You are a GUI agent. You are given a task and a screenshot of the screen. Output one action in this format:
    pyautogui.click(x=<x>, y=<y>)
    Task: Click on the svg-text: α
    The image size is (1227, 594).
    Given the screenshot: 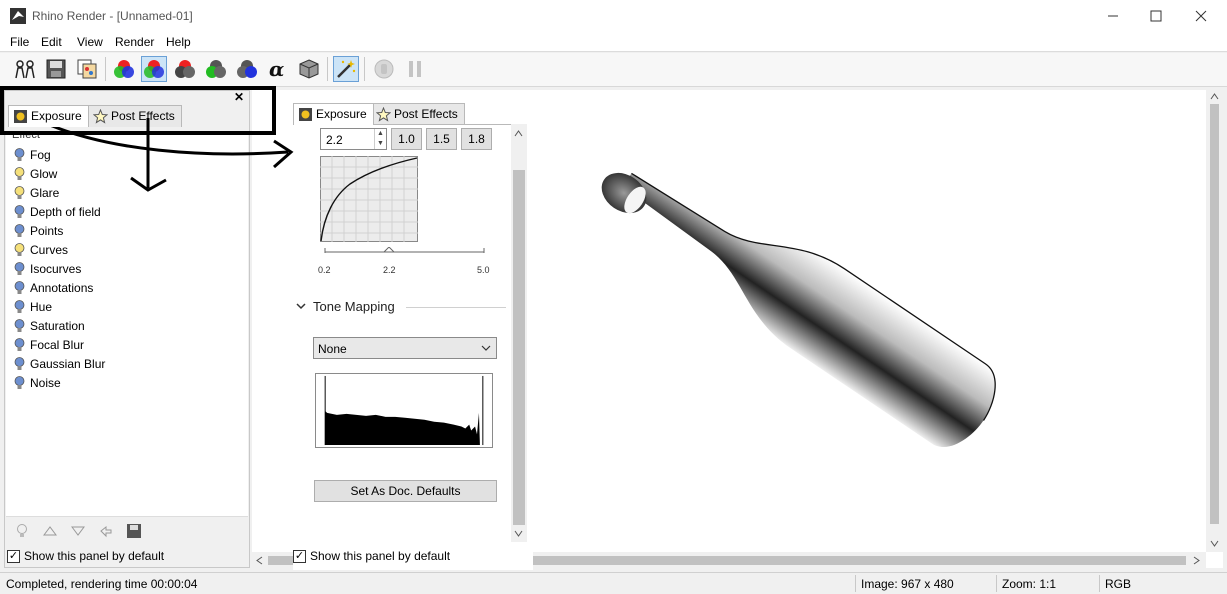 What is the action you would take?
    pyautogui.click(x=276, y=69)
    